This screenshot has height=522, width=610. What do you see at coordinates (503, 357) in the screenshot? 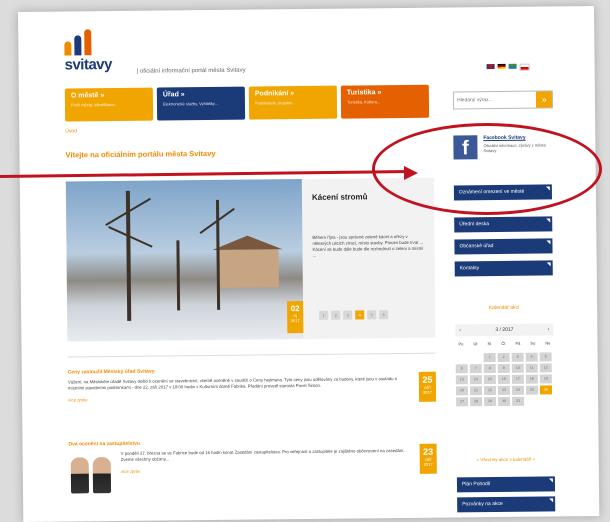
I see `calendar-day: 2` at bounding box center [503, 357].